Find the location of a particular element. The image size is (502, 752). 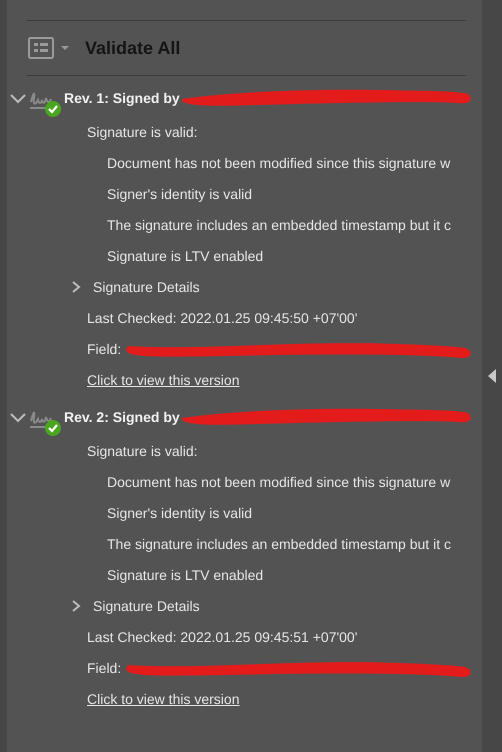

collapse-panel-icon is located at coordinates (492, 376).